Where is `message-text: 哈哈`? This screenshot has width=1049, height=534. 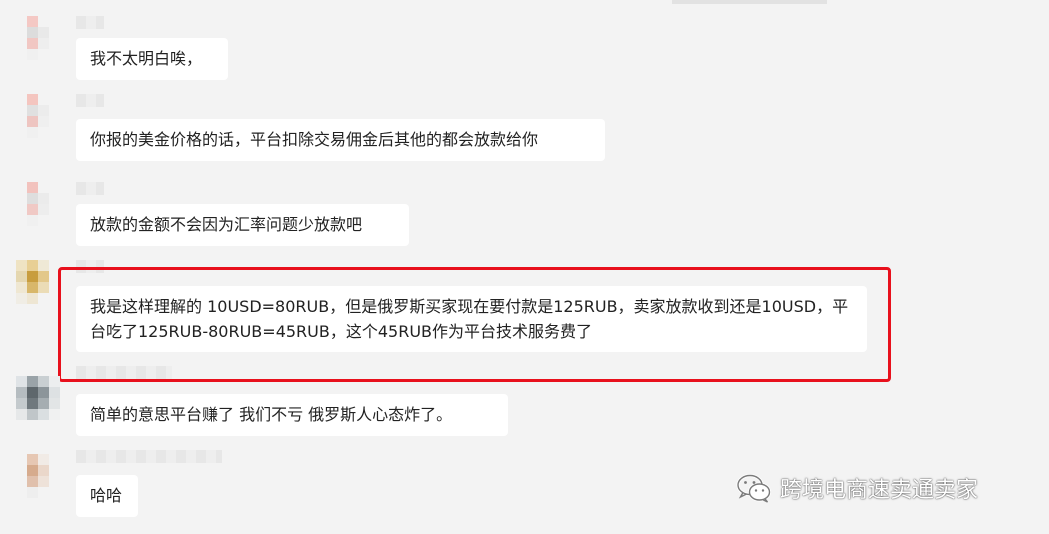 message-text: 哈哈 is located at coordinates (106, 495).